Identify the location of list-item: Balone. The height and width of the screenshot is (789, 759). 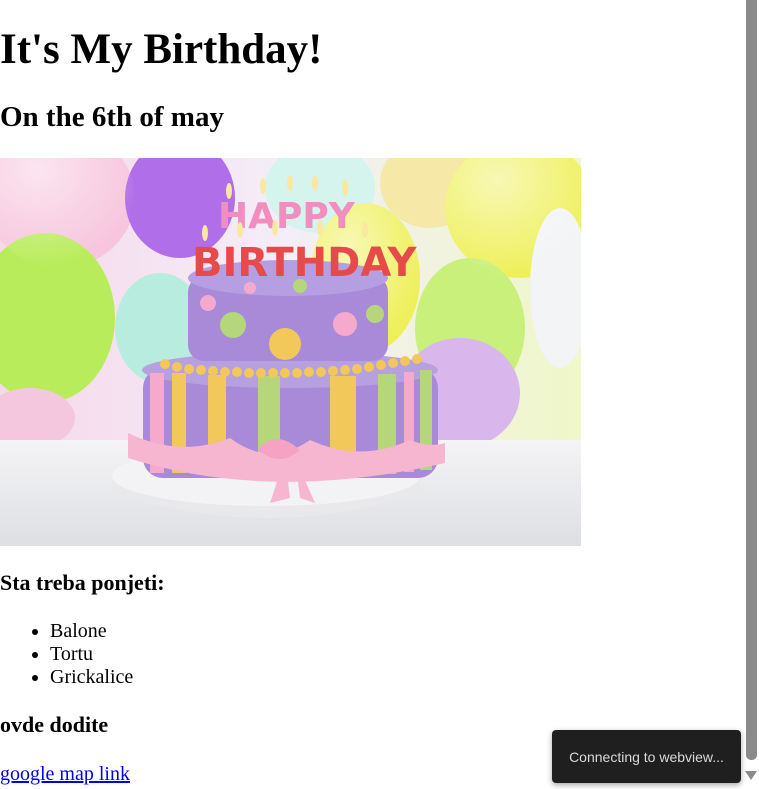
(91, 631).